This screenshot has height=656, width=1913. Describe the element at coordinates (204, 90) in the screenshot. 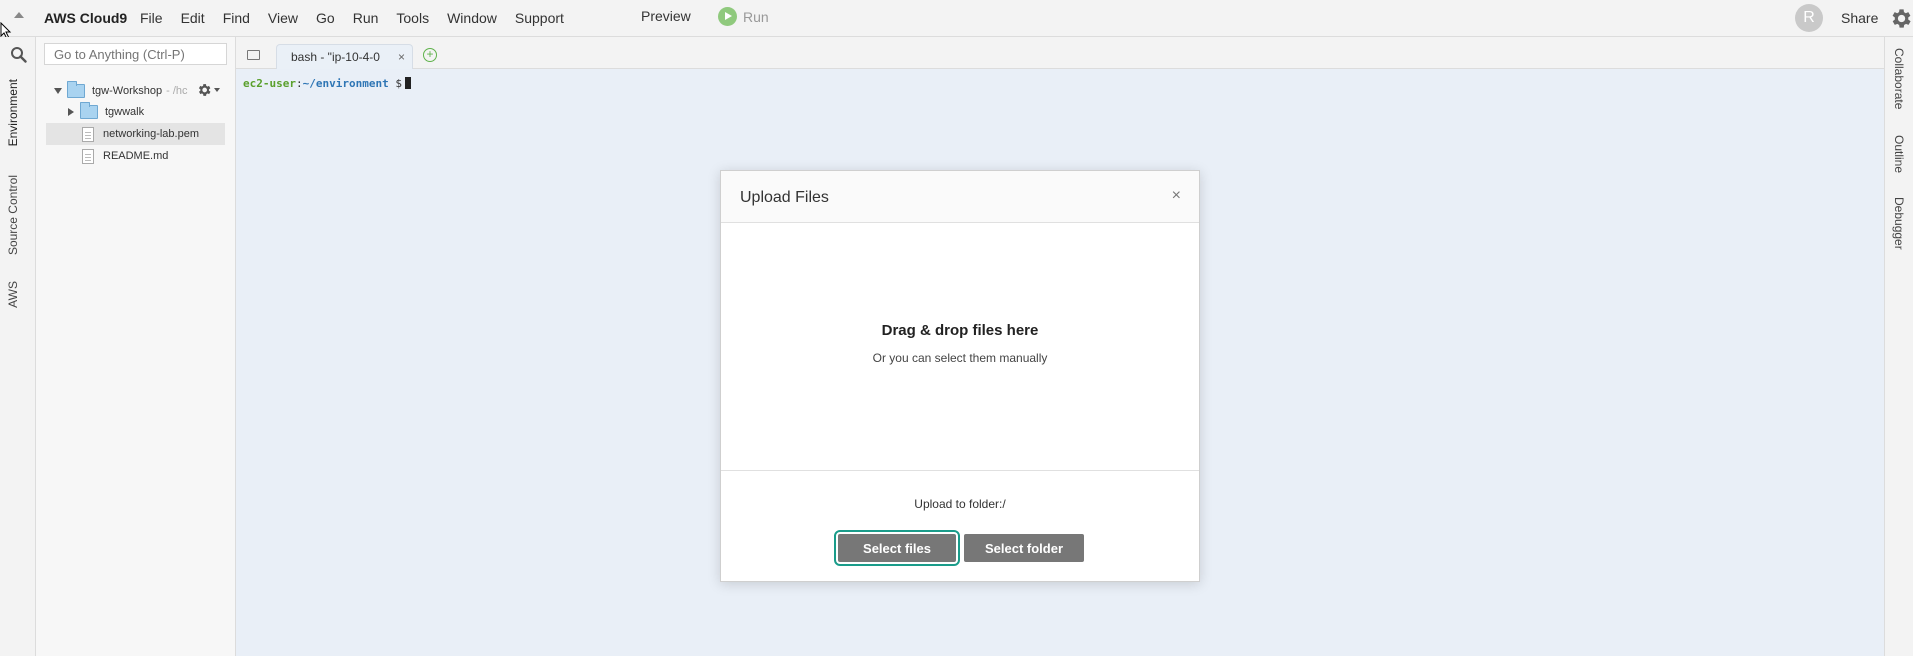

I see `tree-settings-gear-icon` at that location.